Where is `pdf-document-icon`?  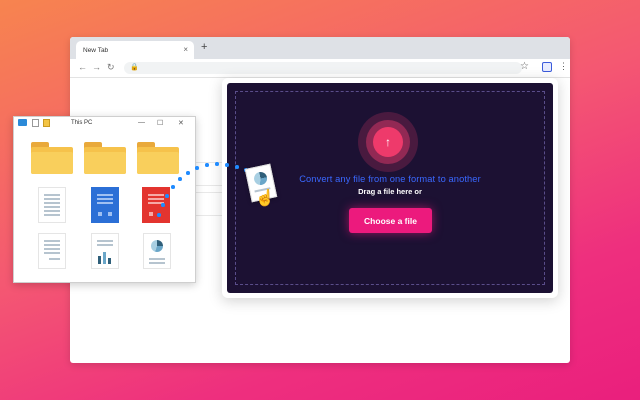
pdf-document-icon is located at coordinates (156, 205).